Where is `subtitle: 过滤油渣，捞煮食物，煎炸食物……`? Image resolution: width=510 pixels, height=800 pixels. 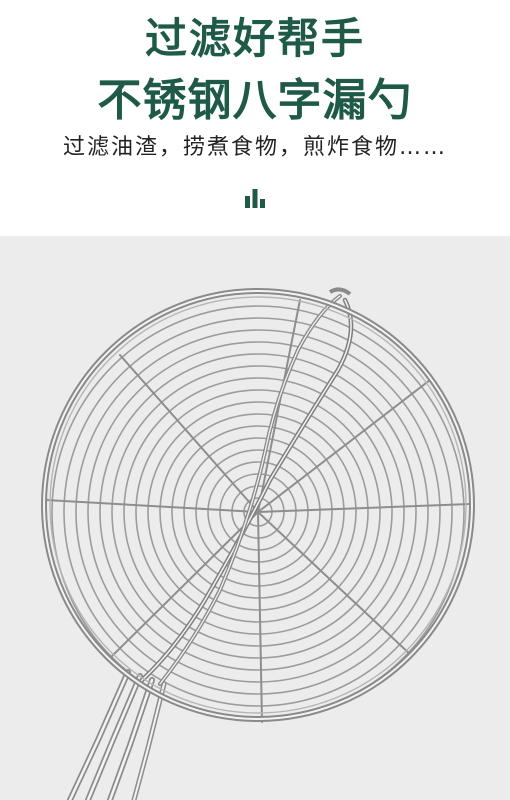
subtitle: 过滤油渣，捞煮食物，煎炸食物…… is located at coordinates (254, 147).